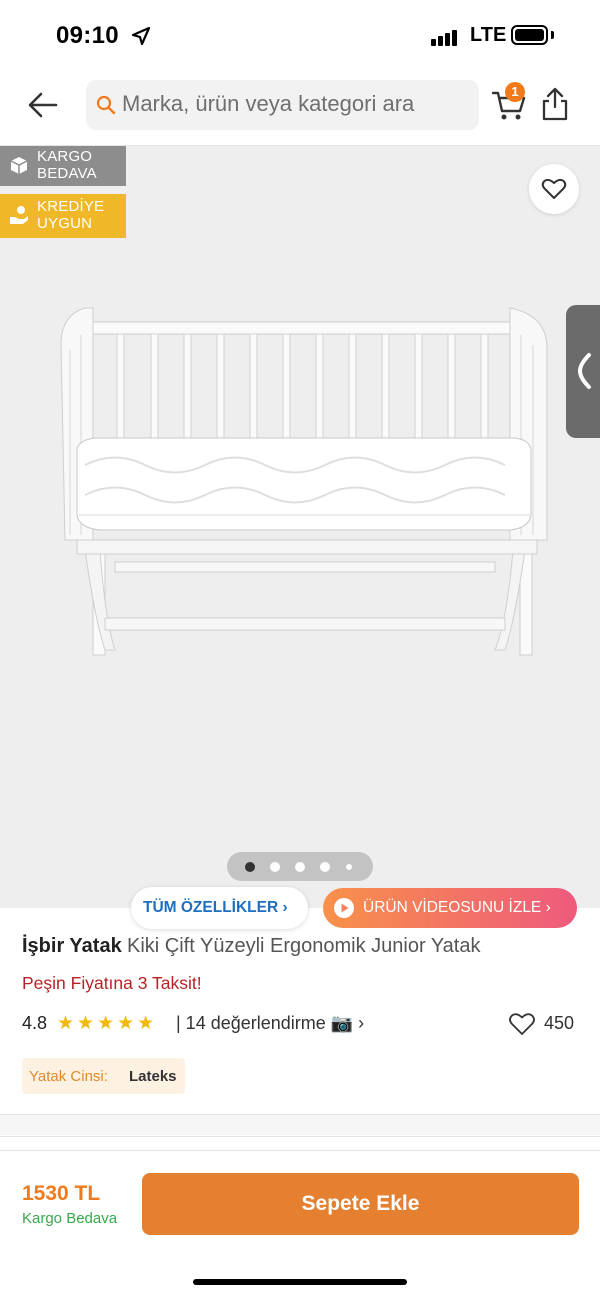  Describe the element at coordinates (19, 165) in the screenshot. I see `box-icon` at that location.